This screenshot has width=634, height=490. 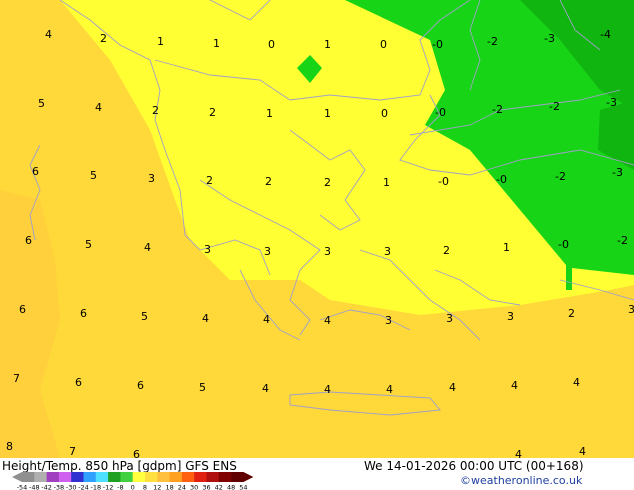 What do you see at coordinates (248, 477) in the screenshot?
I see `scale-arrow-right` at bounding box center [248, 477].